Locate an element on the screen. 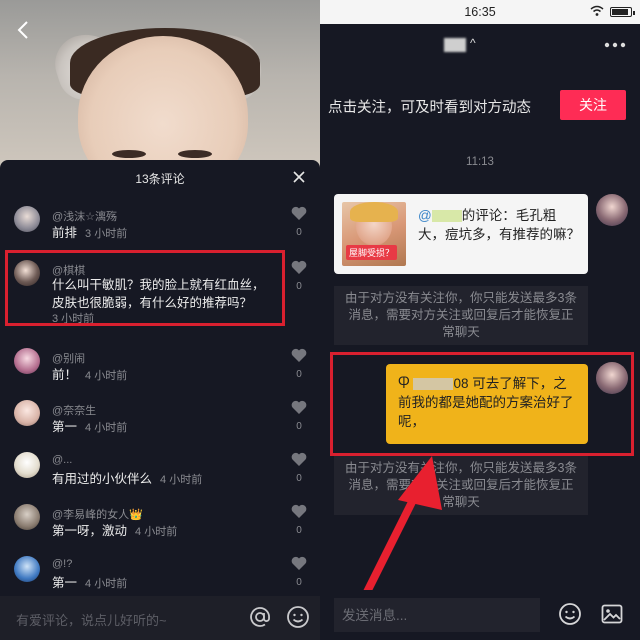 Image resolution: width=640 pixels, height=640 pixels. comment-item: @李易峰的女人👑 第一呀，激动 4 小时前 0 is located at coordinates (160, 530).